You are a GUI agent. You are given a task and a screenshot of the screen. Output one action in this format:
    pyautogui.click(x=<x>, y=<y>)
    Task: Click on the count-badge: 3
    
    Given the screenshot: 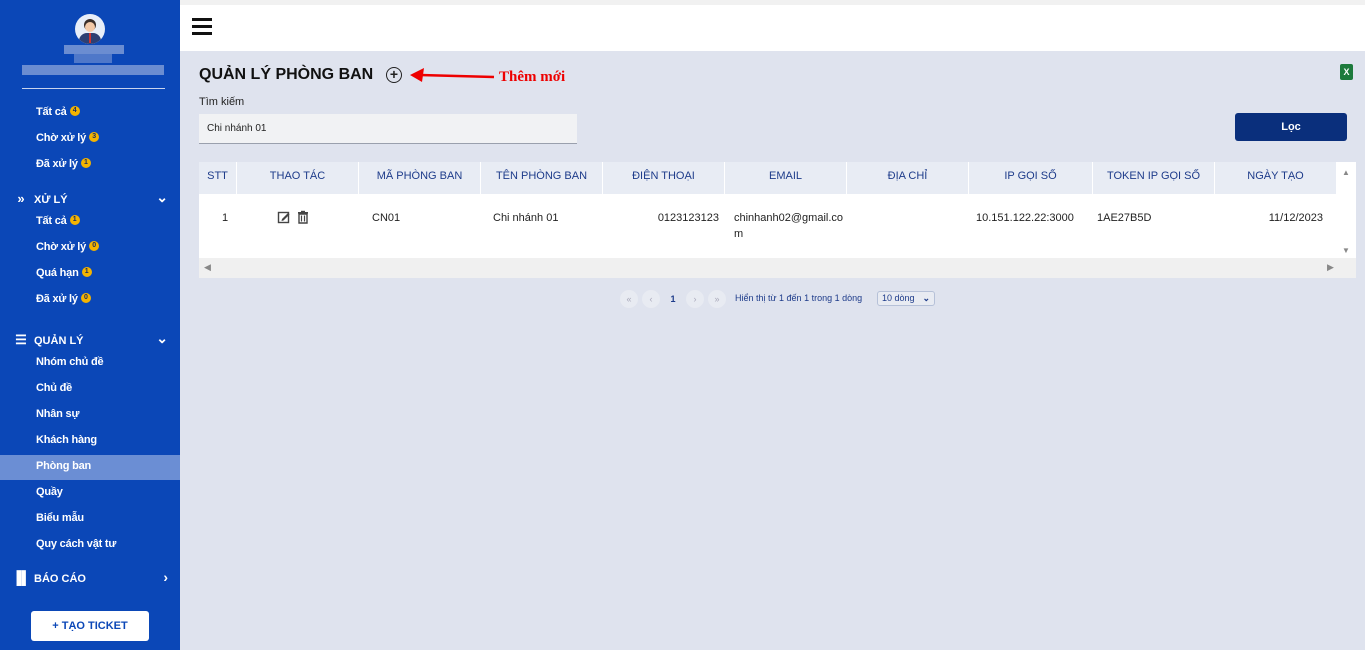 What is the action you would take?
    pyautogui.click(x=94, y=137)
    